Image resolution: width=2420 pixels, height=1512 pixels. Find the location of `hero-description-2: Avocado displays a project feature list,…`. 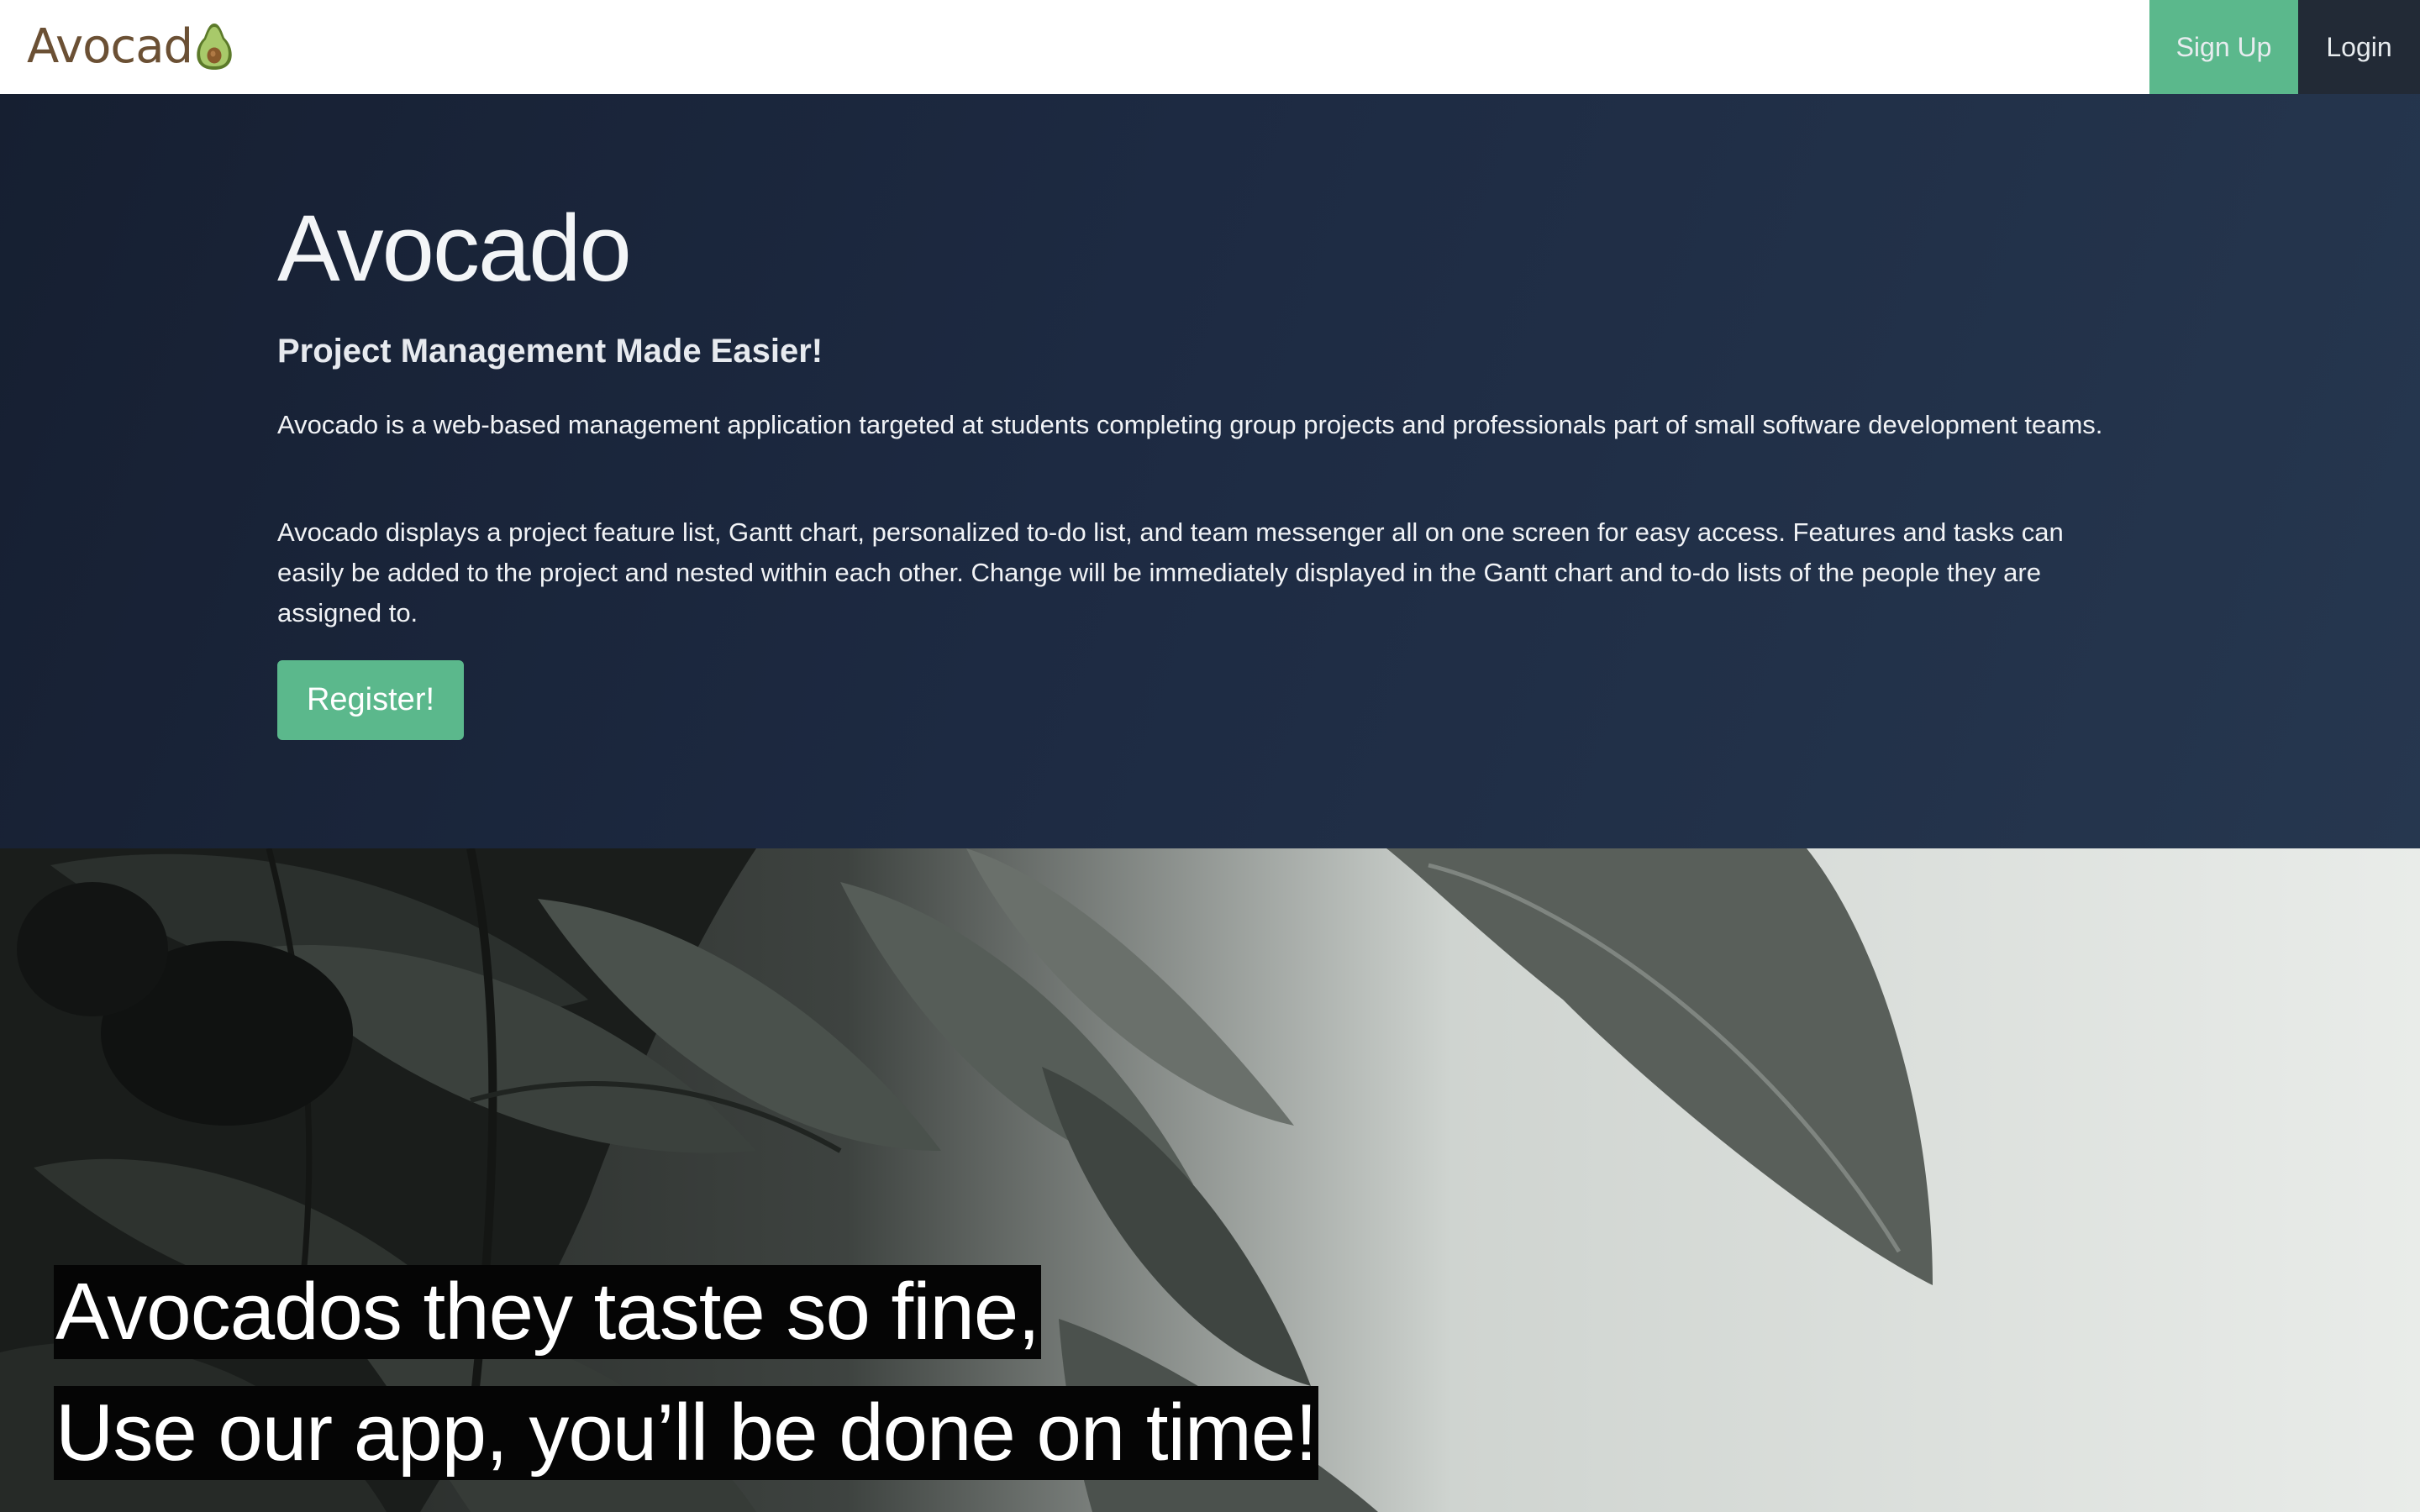

hero-description-2: Avocado displays a project feature list,… is located at coordinates (1170, 572).